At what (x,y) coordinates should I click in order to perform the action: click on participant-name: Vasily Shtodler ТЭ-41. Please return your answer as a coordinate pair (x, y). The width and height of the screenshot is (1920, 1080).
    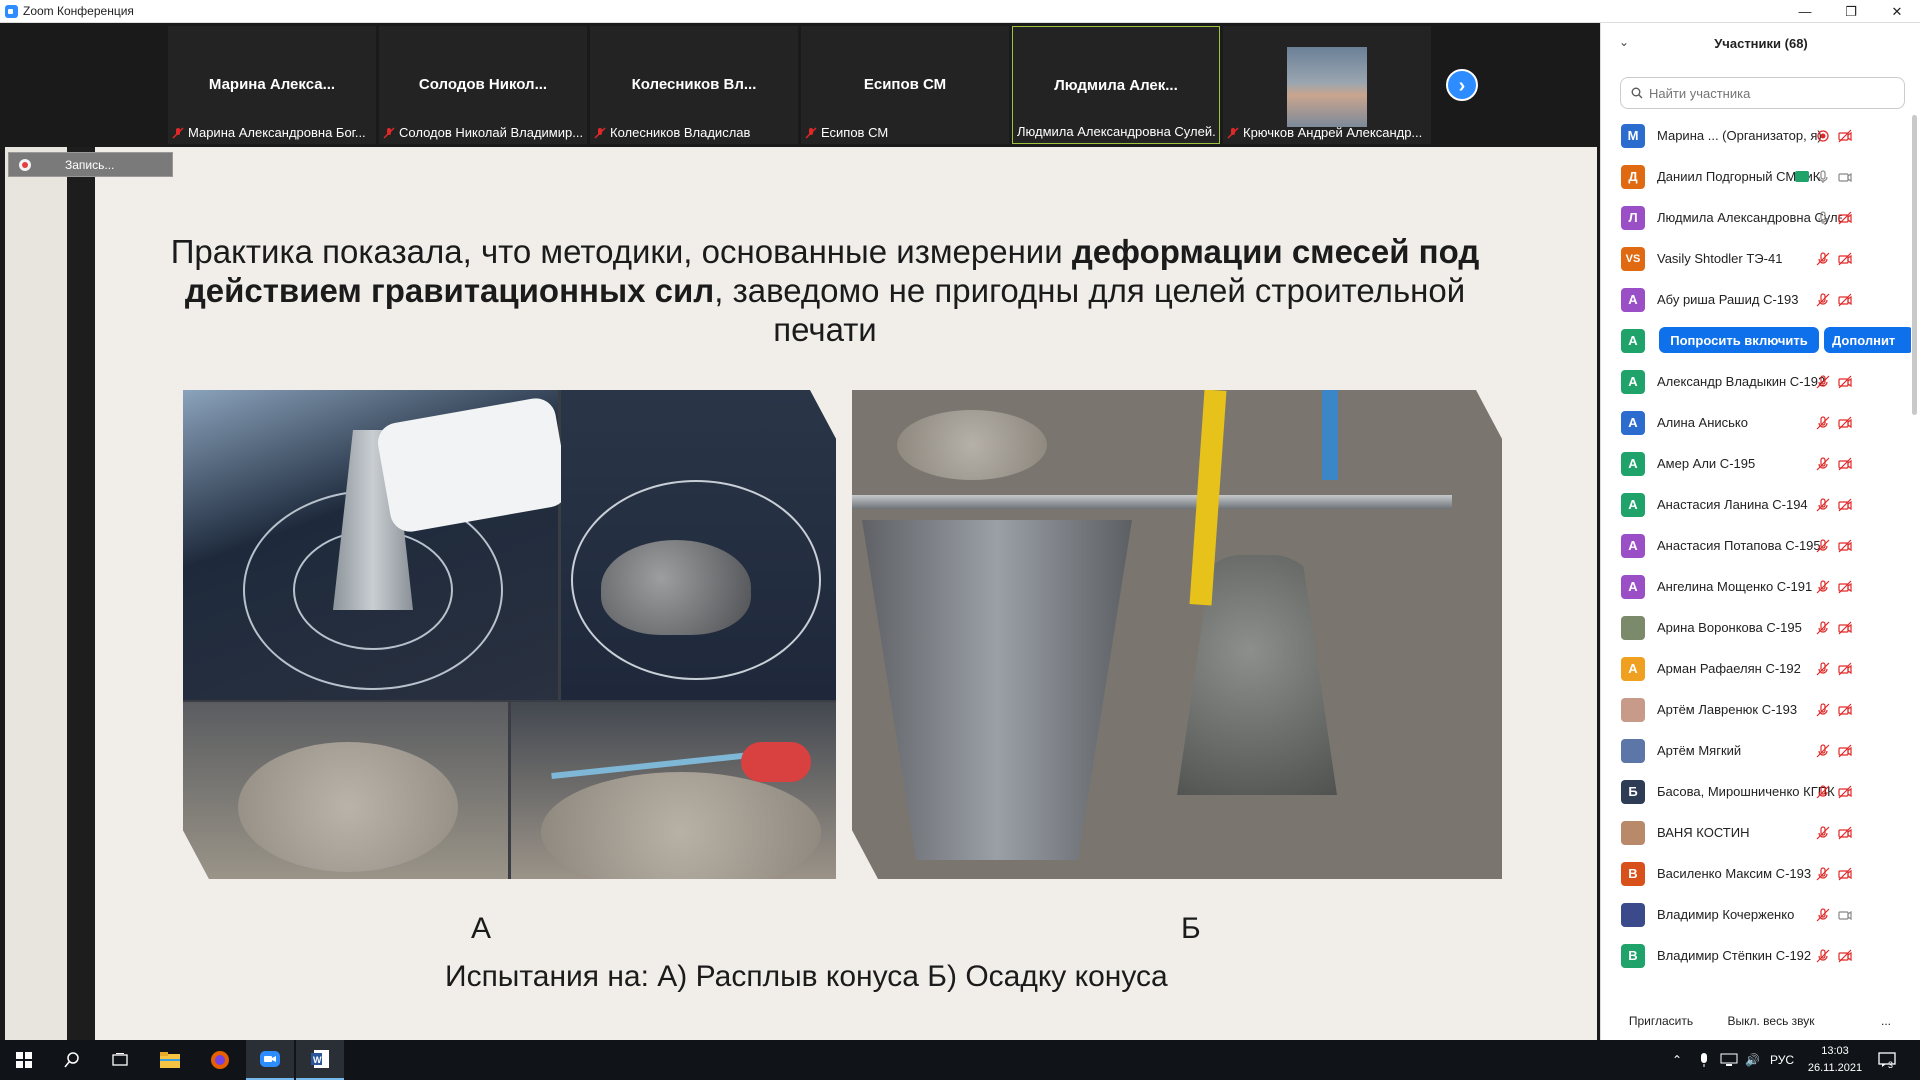
    Looking at the image, I should click on (1720, 258).